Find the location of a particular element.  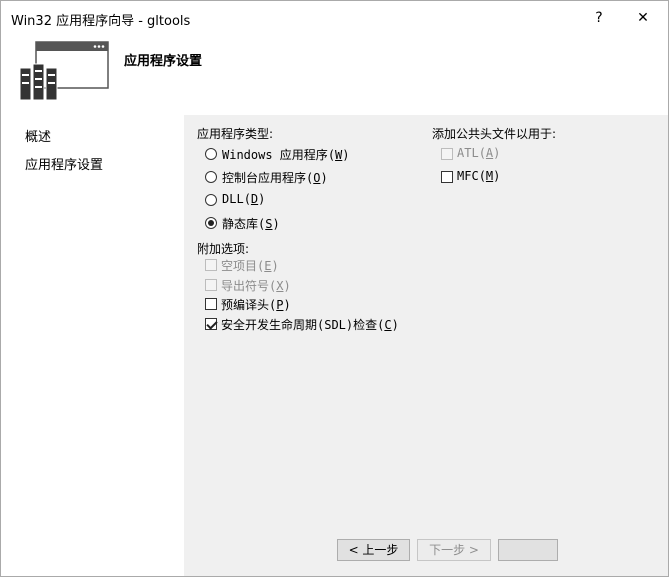

shortcut-key: X is located at coordinates (280, 286).